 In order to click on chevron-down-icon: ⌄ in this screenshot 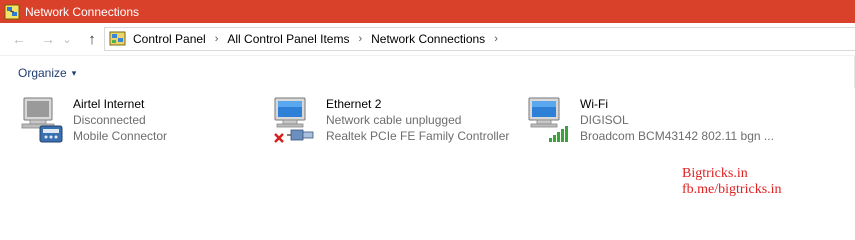, I will do `click(67, 39)`.